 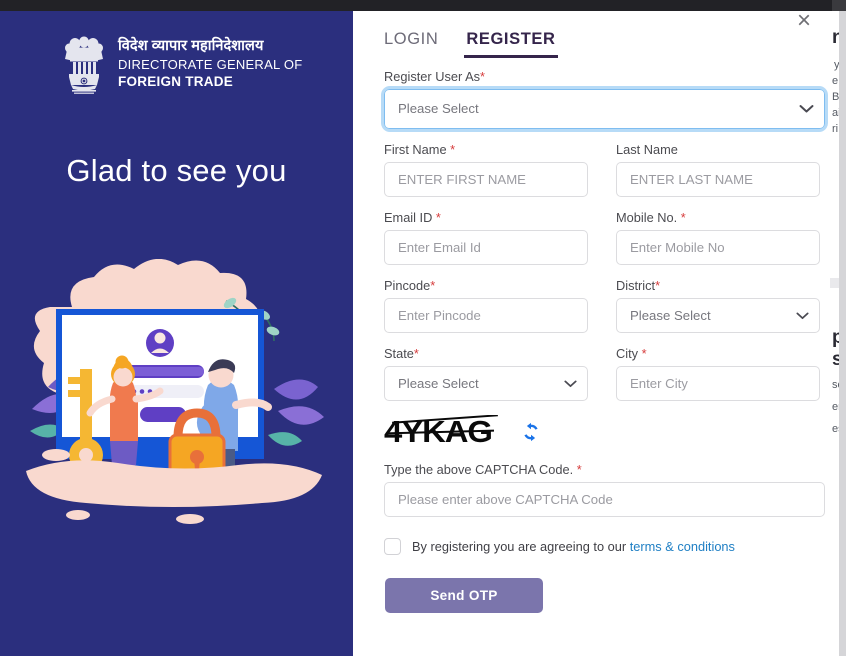 I want to click on mobile-no-input, so click(x=718, y=247).